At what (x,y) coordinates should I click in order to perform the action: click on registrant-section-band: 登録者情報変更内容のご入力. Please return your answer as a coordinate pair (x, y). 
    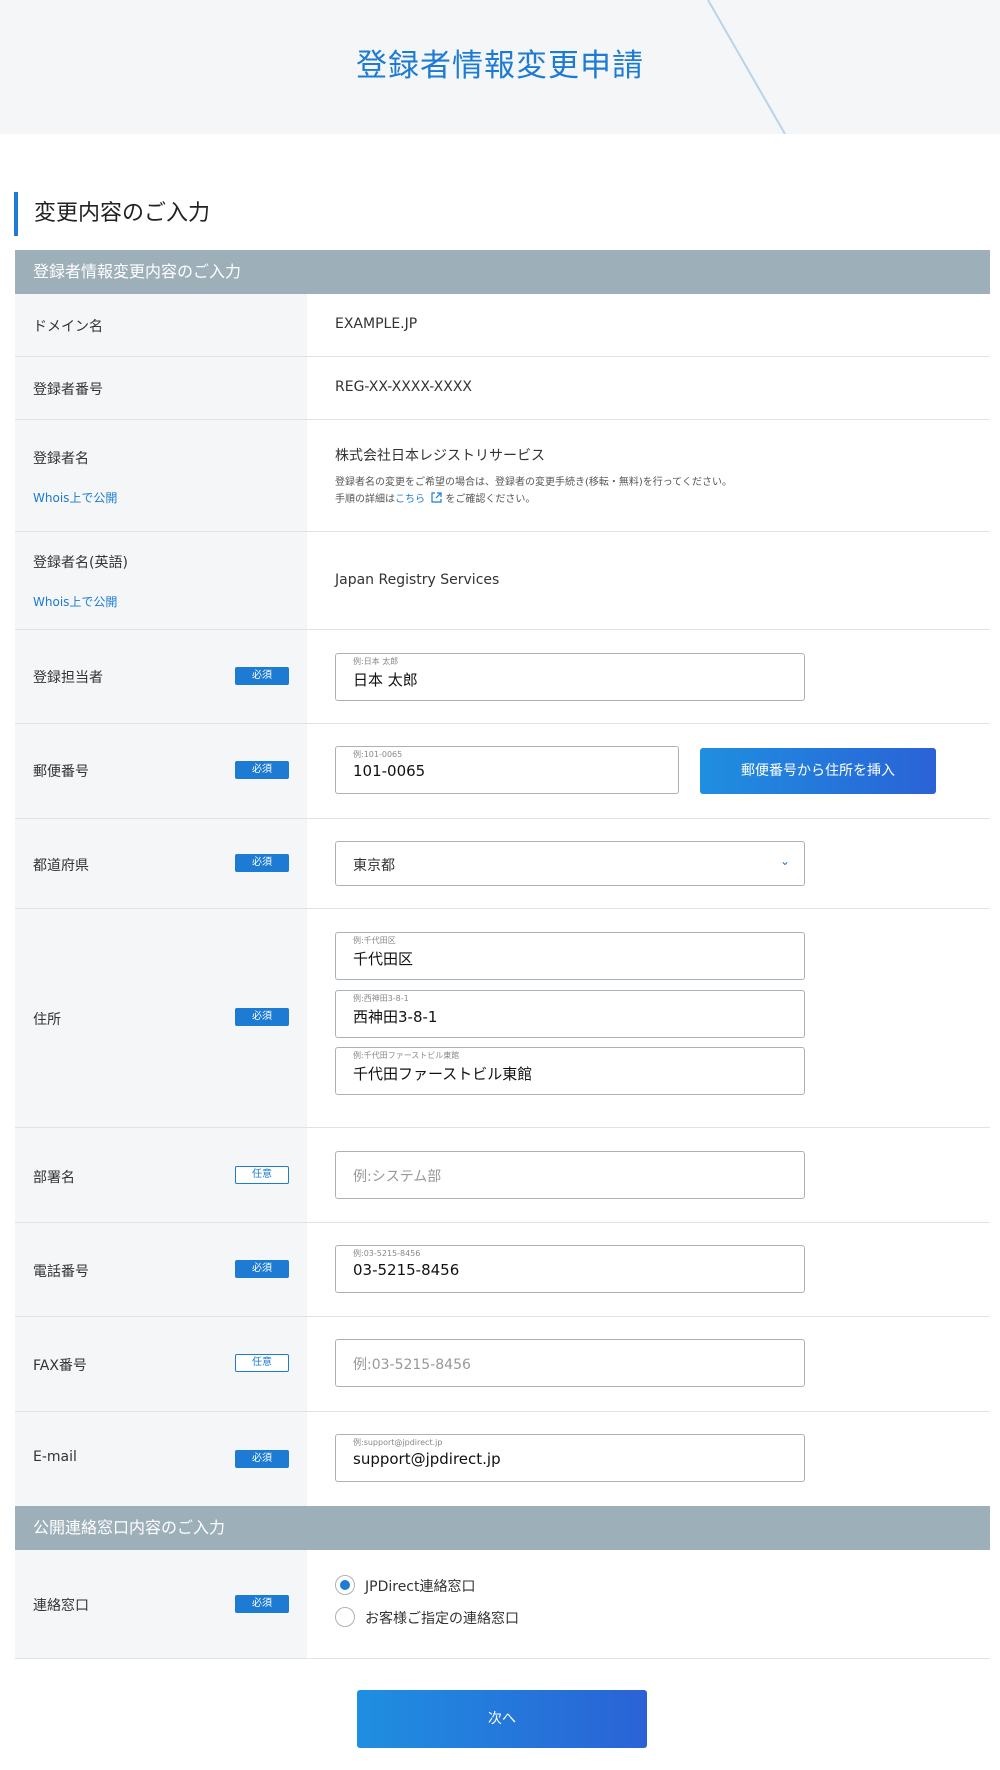
    Looking at the image, I should click on (502, 272).